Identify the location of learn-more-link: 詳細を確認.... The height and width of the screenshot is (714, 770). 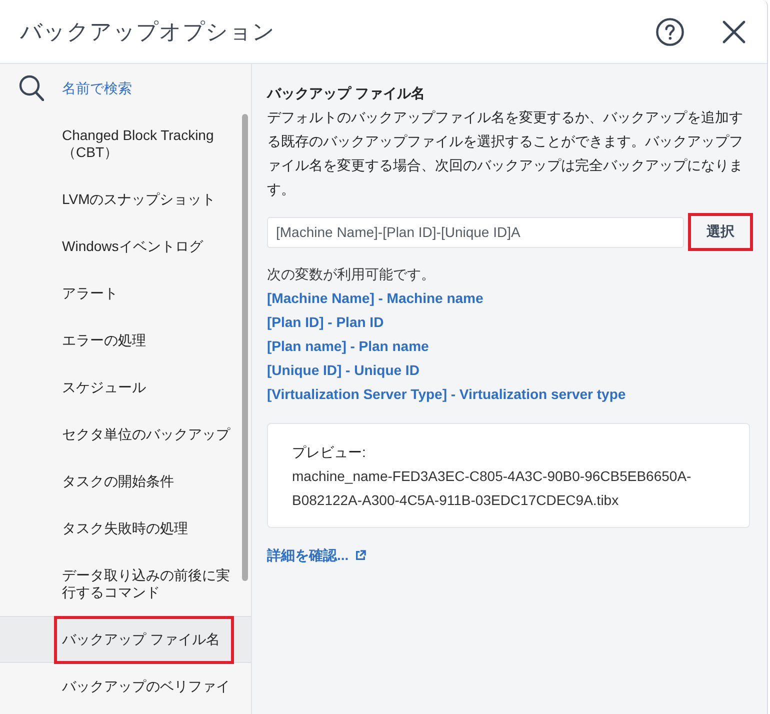
(308, 555).